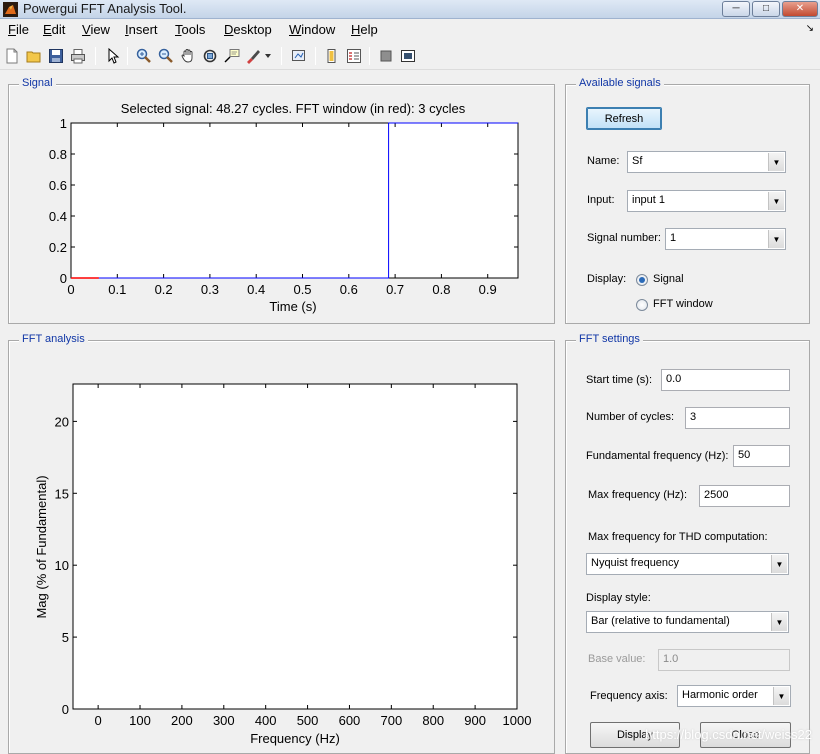  Describe the element at coordinates (810, 28) in the screenshot. I see `dock-arrow-icon: ↘` at that location.